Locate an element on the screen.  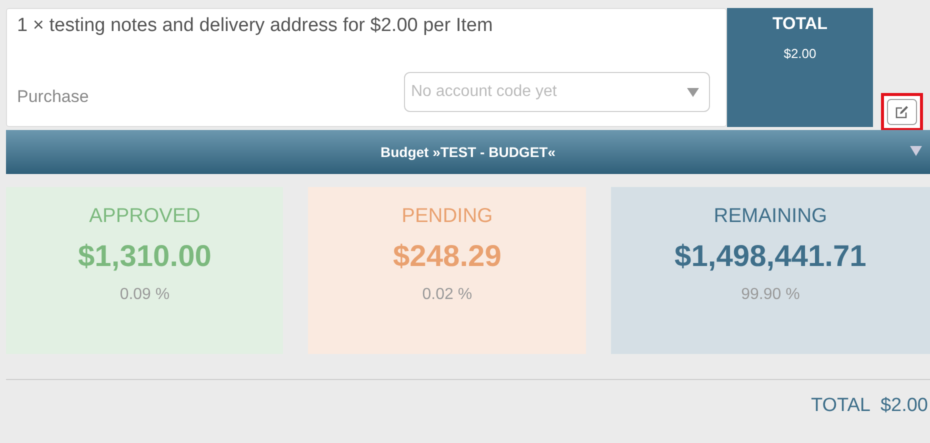
stat-percent: 0.09 % is located at coordinates (145, 295).